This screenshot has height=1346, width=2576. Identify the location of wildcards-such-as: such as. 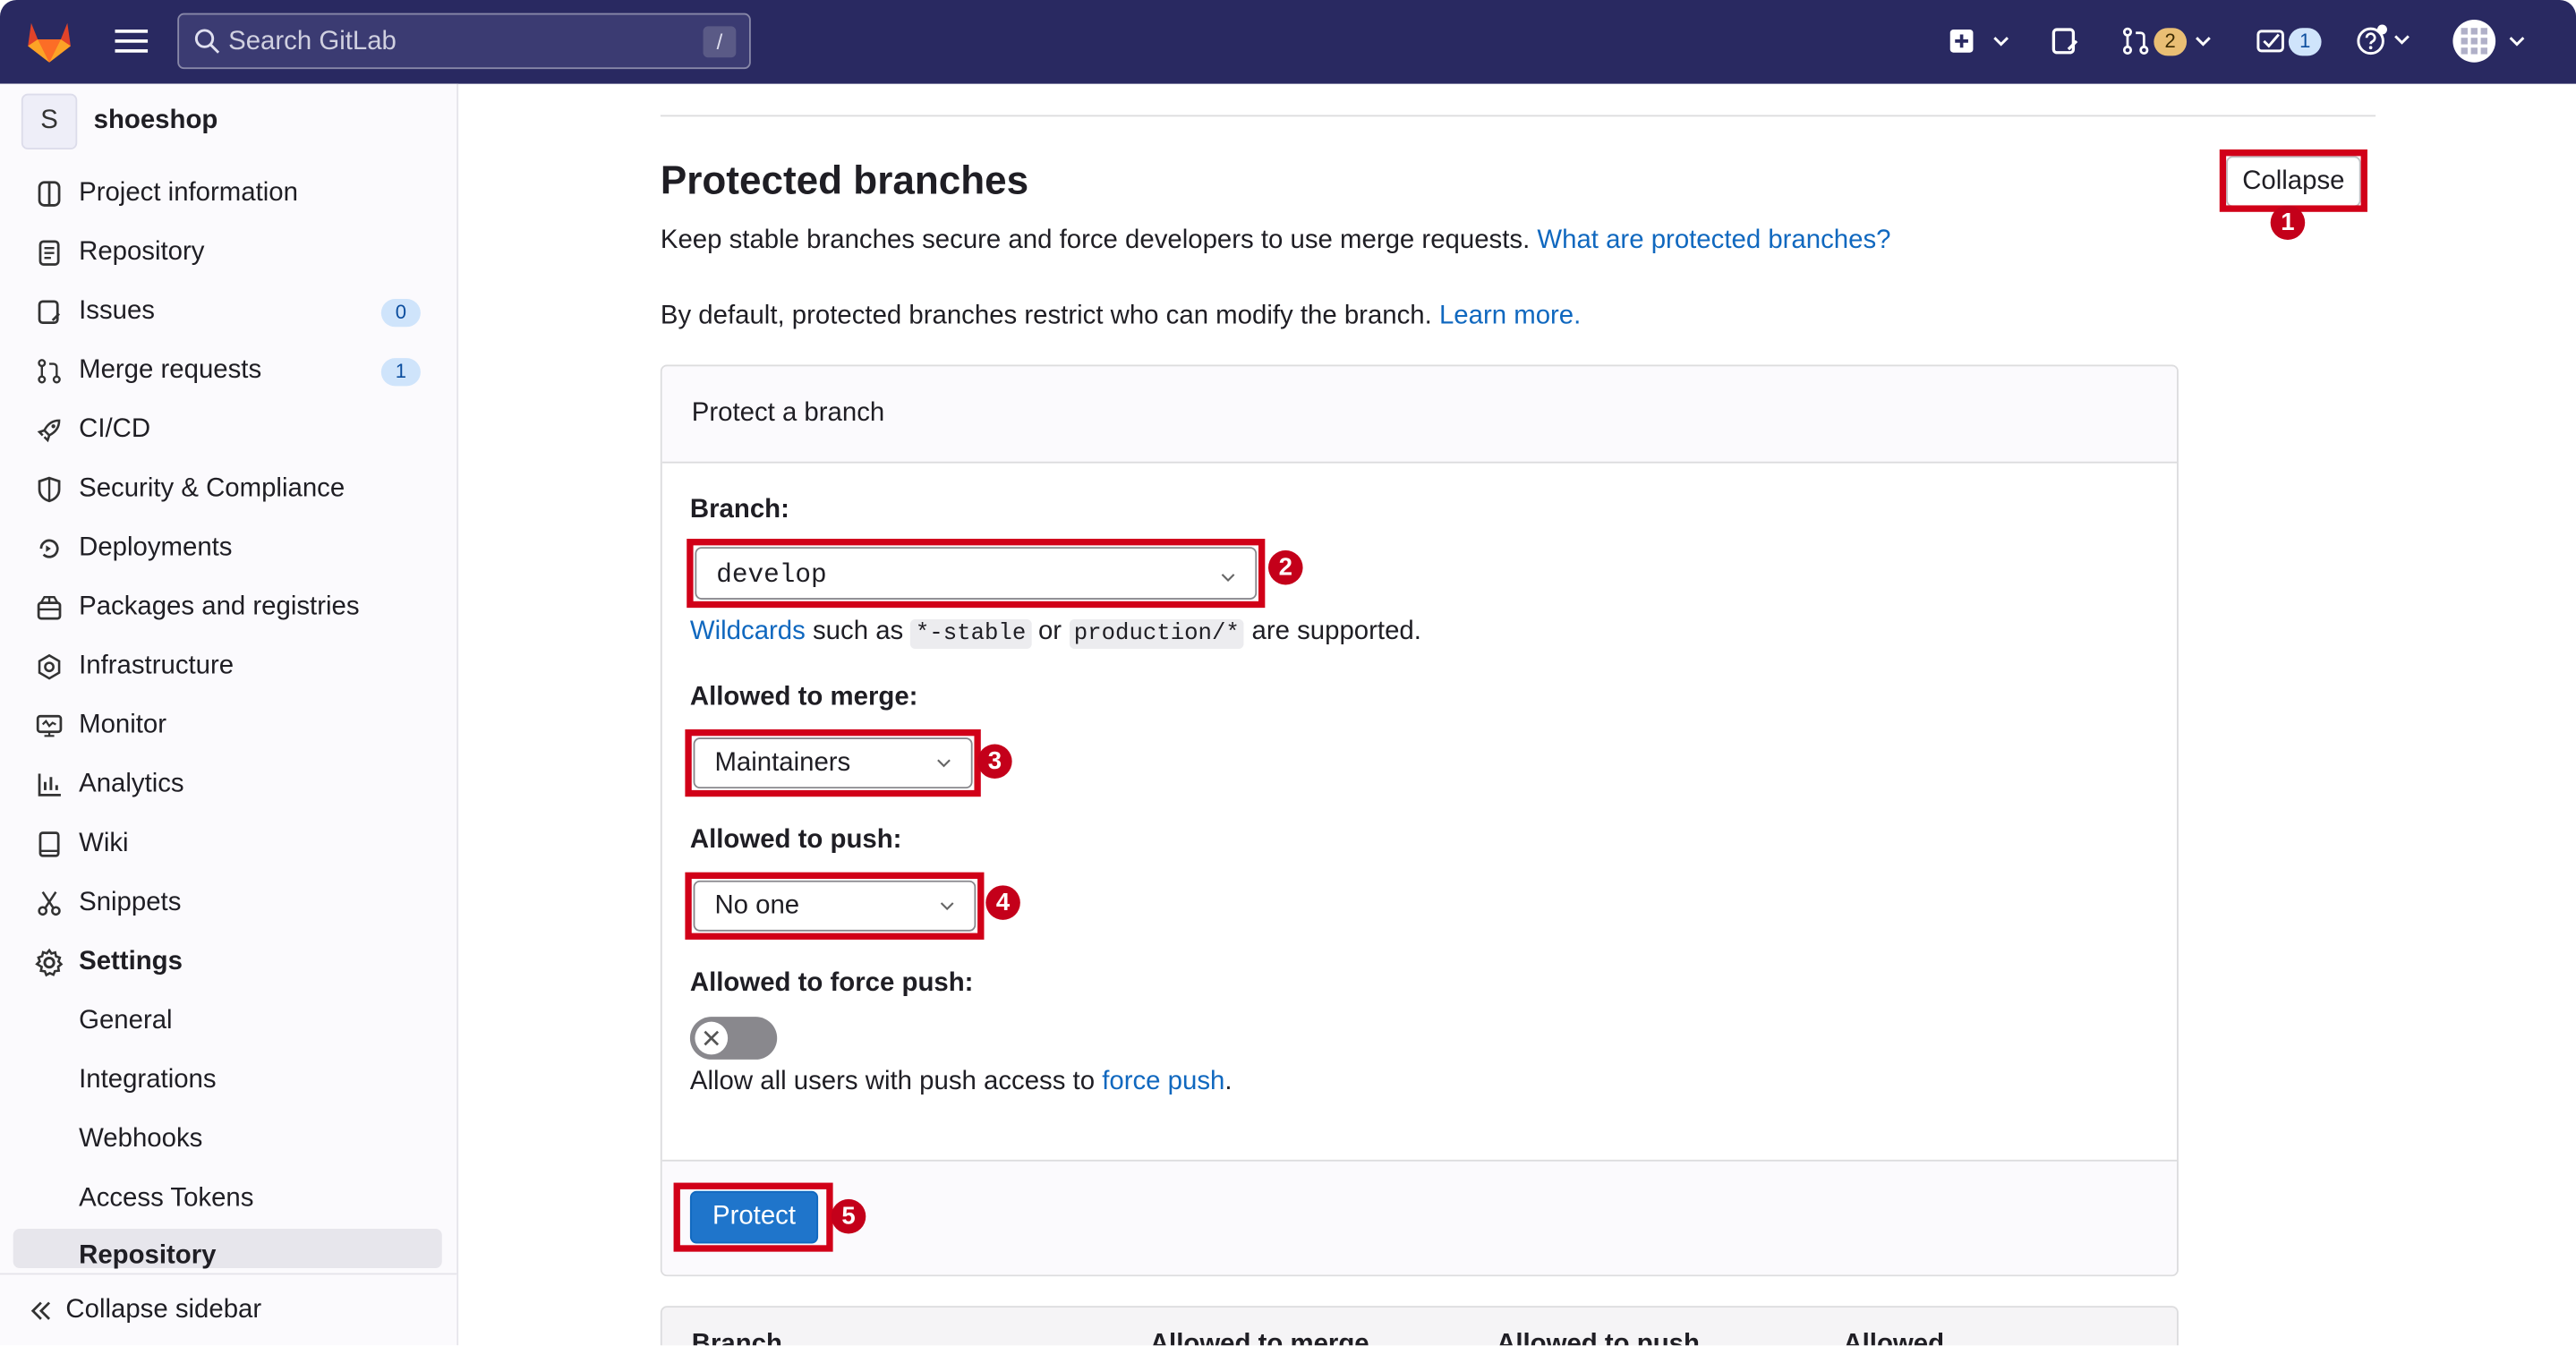
(858, 632).